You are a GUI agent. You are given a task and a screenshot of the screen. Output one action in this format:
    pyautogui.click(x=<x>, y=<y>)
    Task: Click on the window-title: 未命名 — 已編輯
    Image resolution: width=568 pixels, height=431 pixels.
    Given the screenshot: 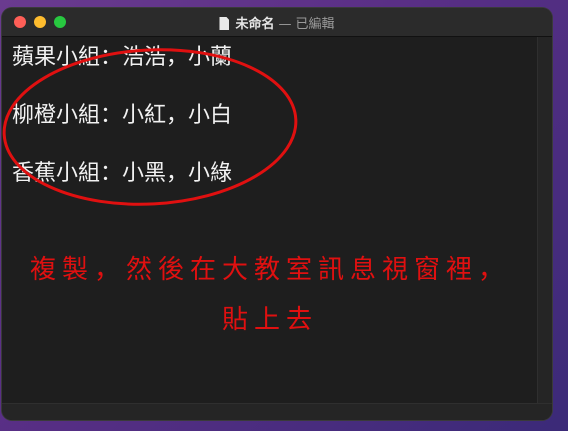 What is the action you would take?
    pyautogui.click(x=277, y=22)
    